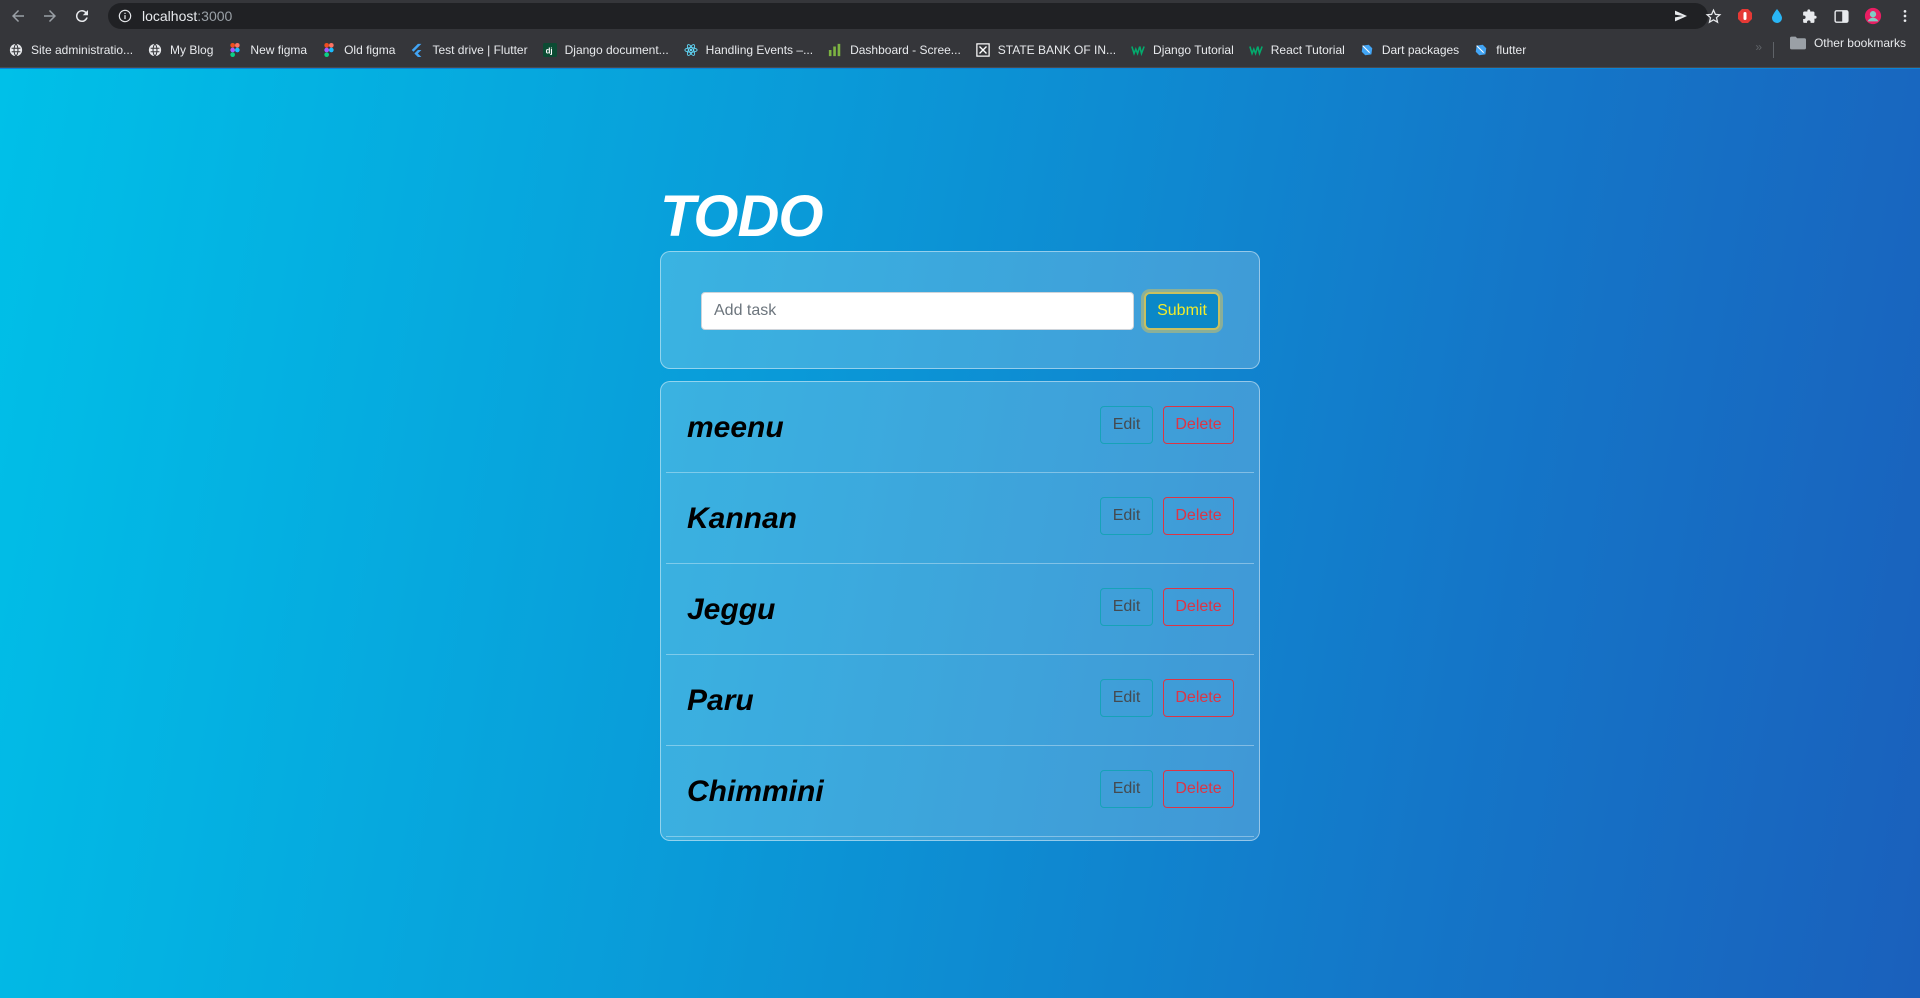  Describe the element at coordinates (983, 49) in the screenshot. I see `excel-icon` at that location.